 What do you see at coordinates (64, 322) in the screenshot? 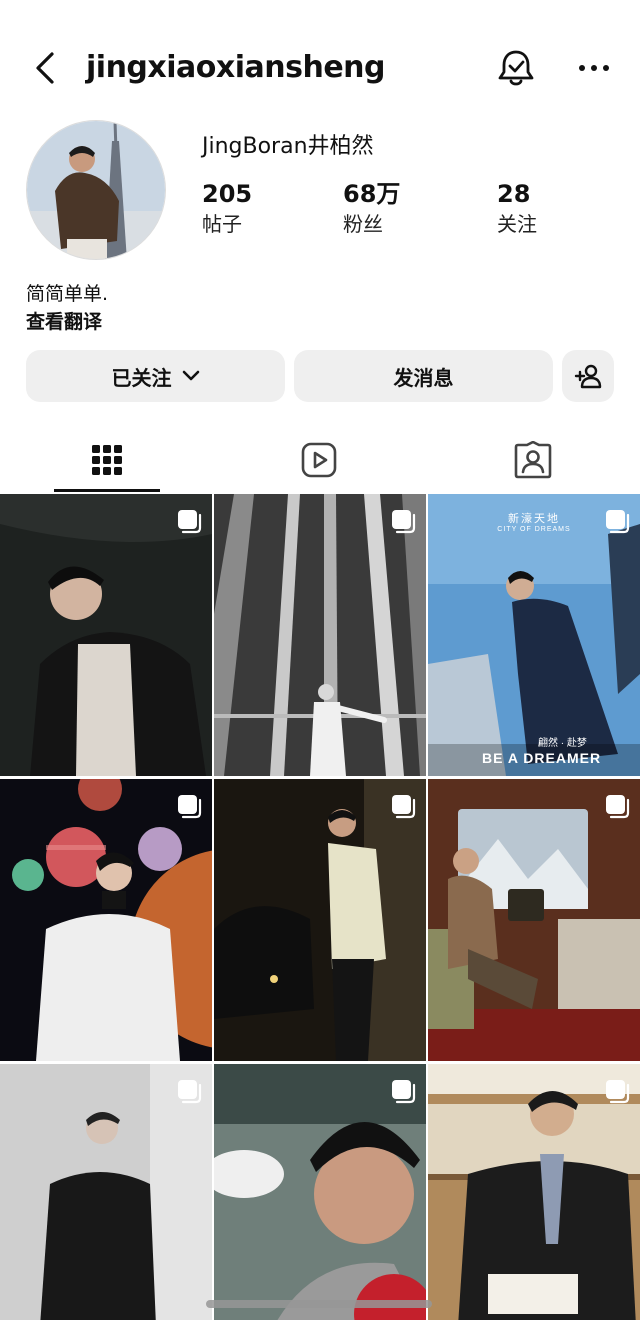
I see `see-translation-link: 查看翻译` at bounding box center [64, 322].